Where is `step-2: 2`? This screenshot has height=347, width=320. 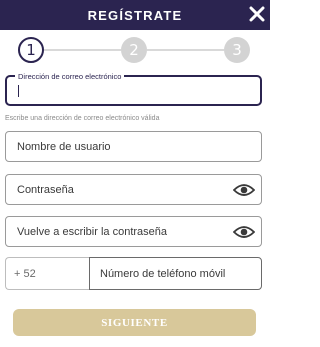
step-2: 2 is located at coordinates (134, 50).